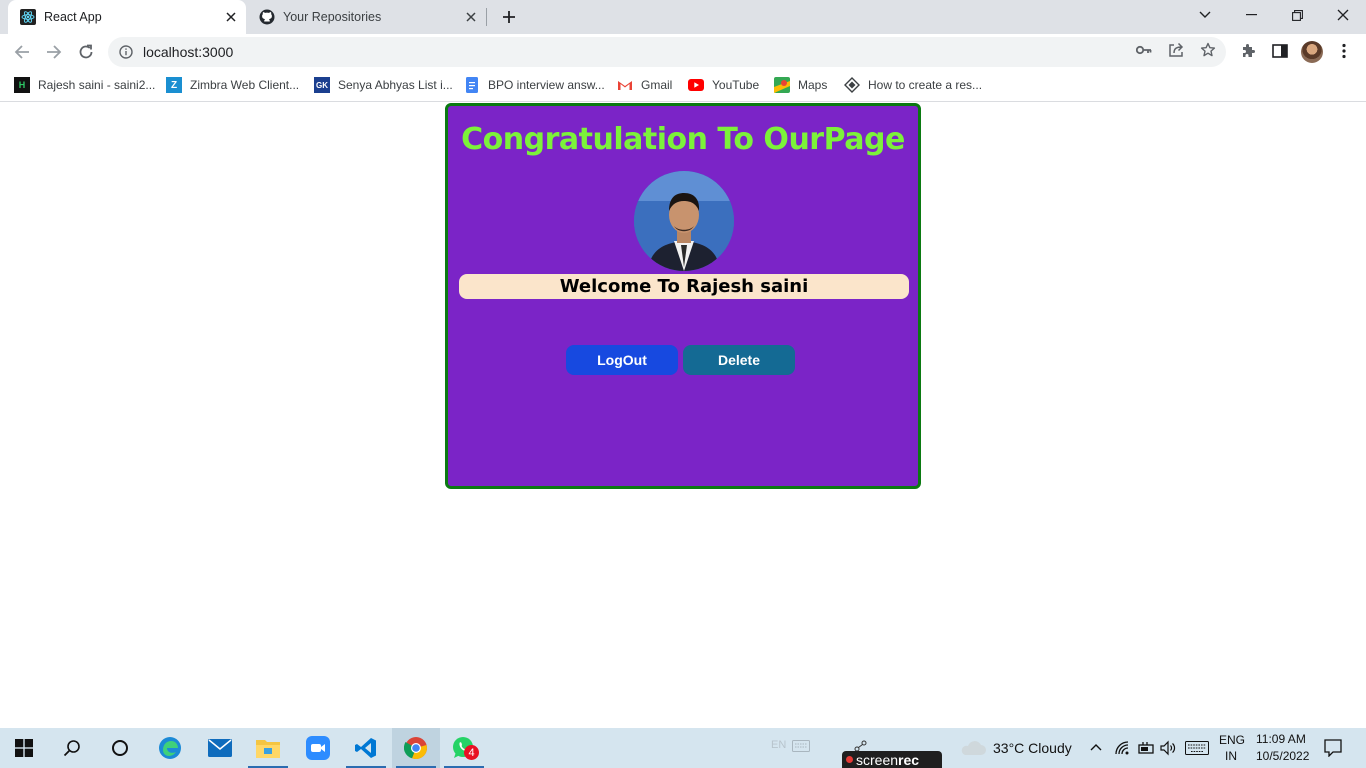 This screenshot has height=768, width=1366. I want to click on cortana-button, so click(120, 748).